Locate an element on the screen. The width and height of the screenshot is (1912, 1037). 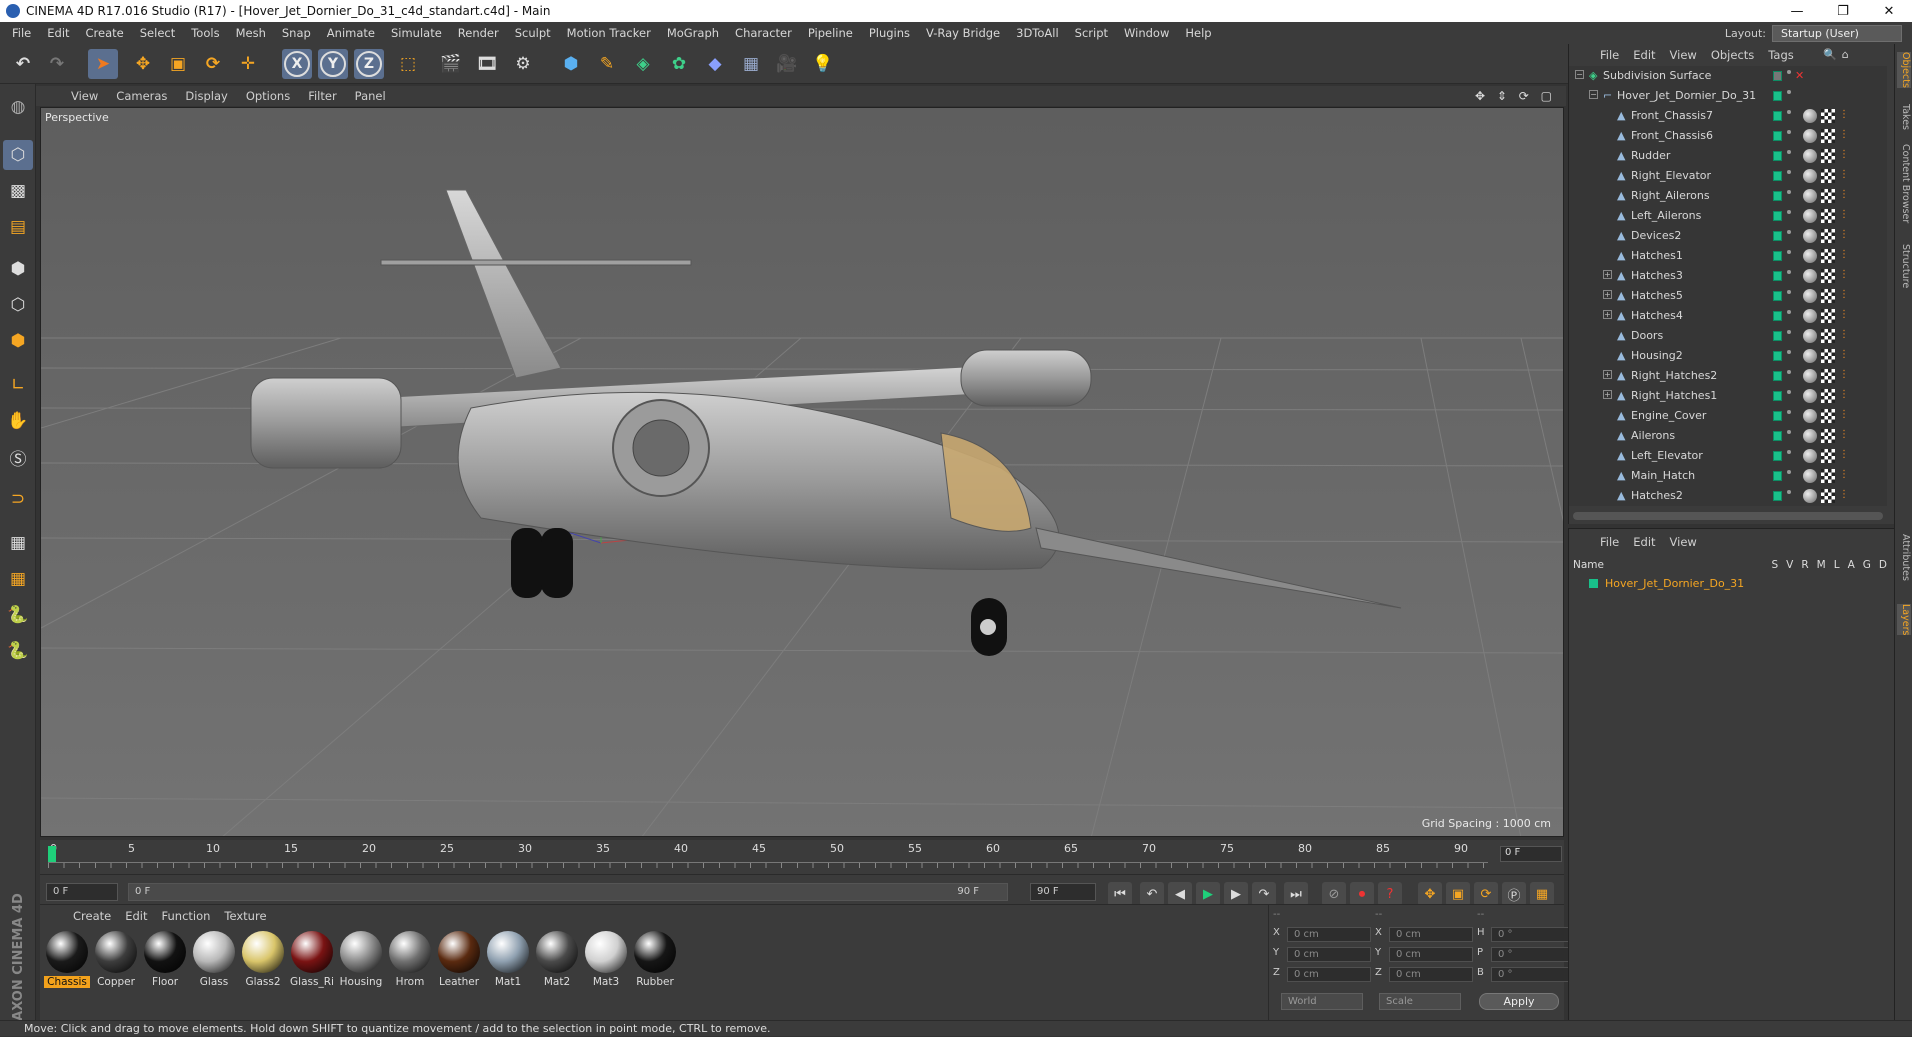
material-menu-create: Create is located at coordinates (92, 916).